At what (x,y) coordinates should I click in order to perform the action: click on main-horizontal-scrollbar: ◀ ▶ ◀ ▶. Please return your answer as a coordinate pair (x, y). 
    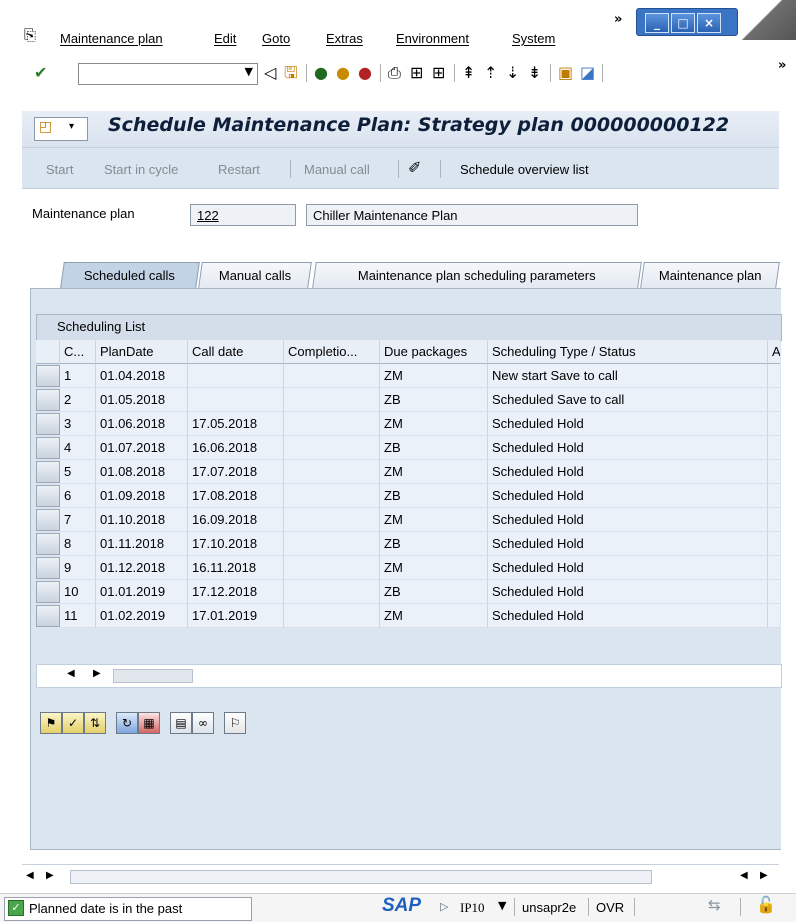
    Looking at the image, I should click on (400, 876).